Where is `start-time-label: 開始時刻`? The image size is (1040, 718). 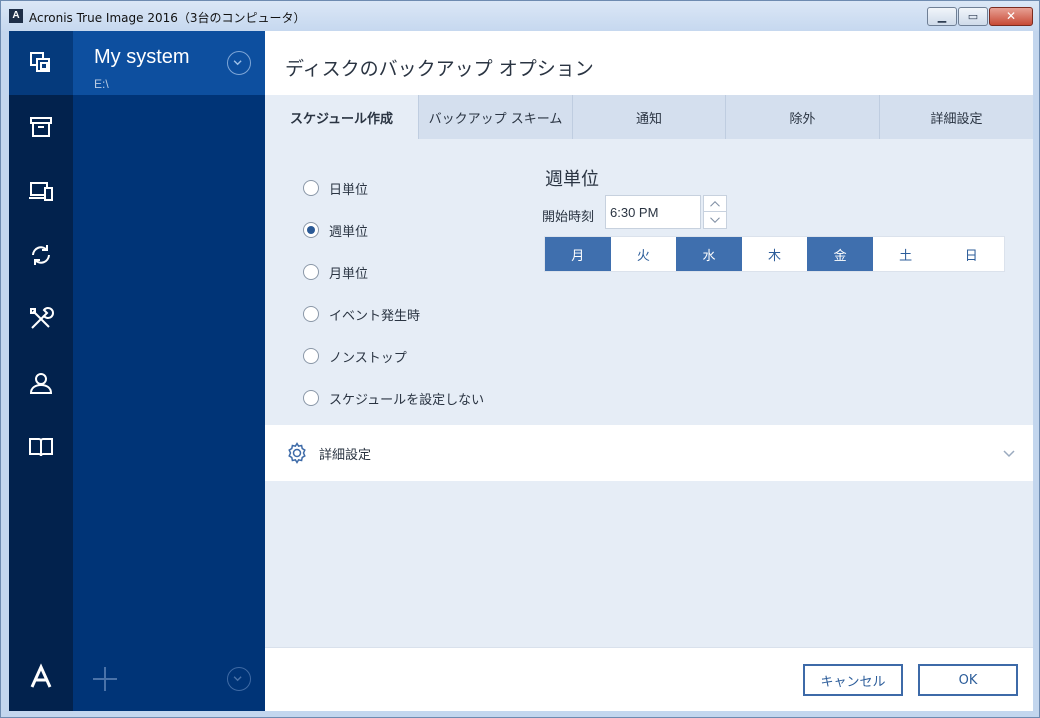 start-time-label: 開始時刻 is located at coordinates (568, 217).